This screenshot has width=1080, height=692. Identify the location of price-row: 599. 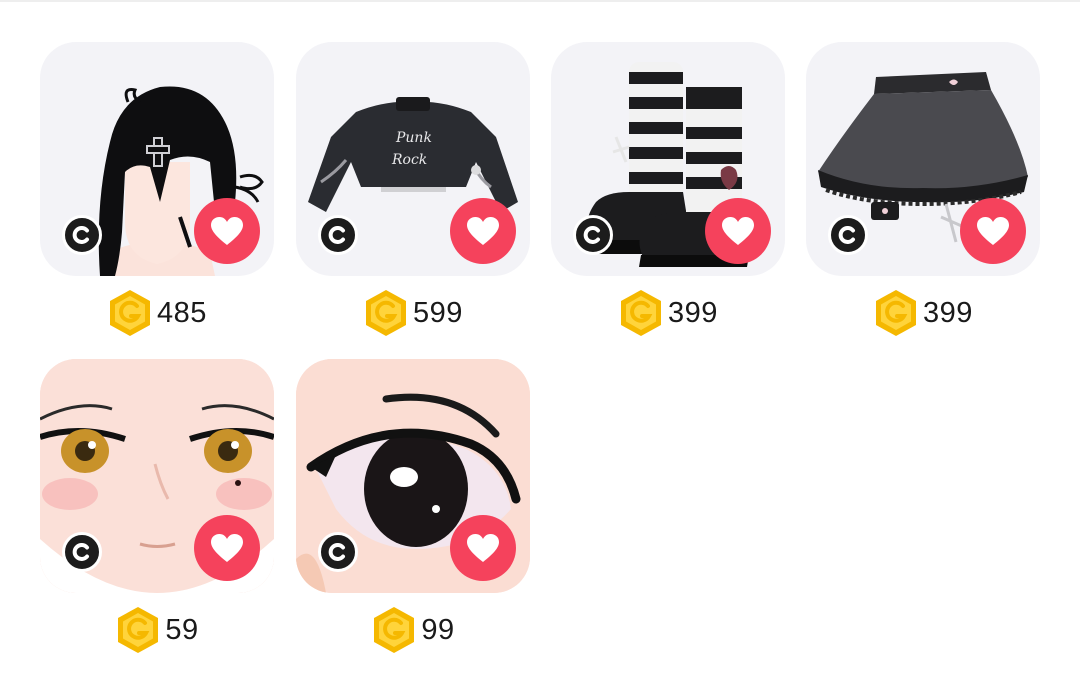
(413, 313).